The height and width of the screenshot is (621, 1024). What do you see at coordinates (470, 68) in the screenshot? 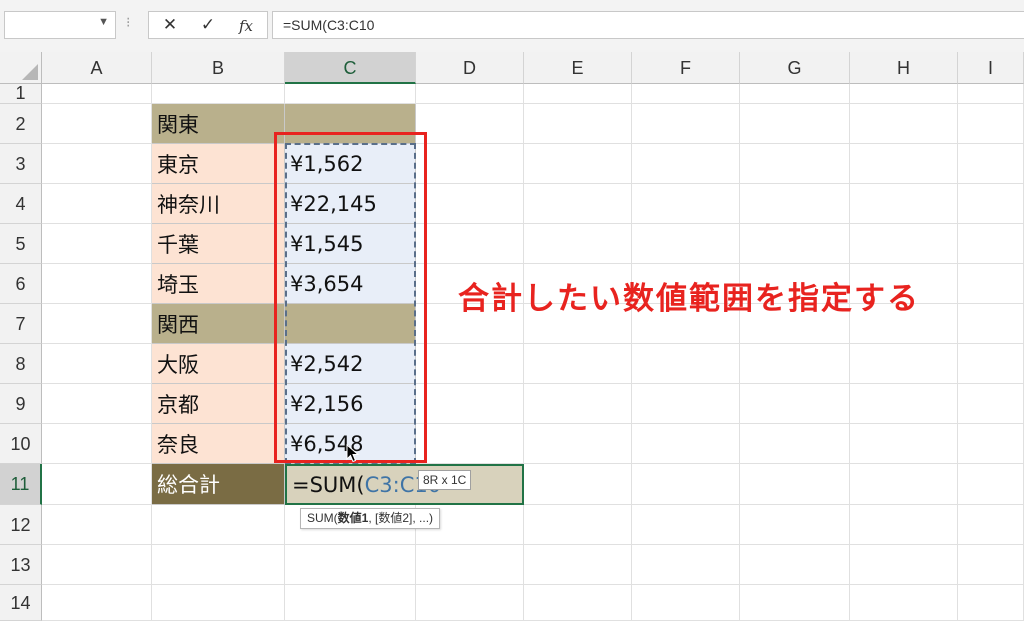
I see `column-header-d: D` at bounding box center [470, 68].